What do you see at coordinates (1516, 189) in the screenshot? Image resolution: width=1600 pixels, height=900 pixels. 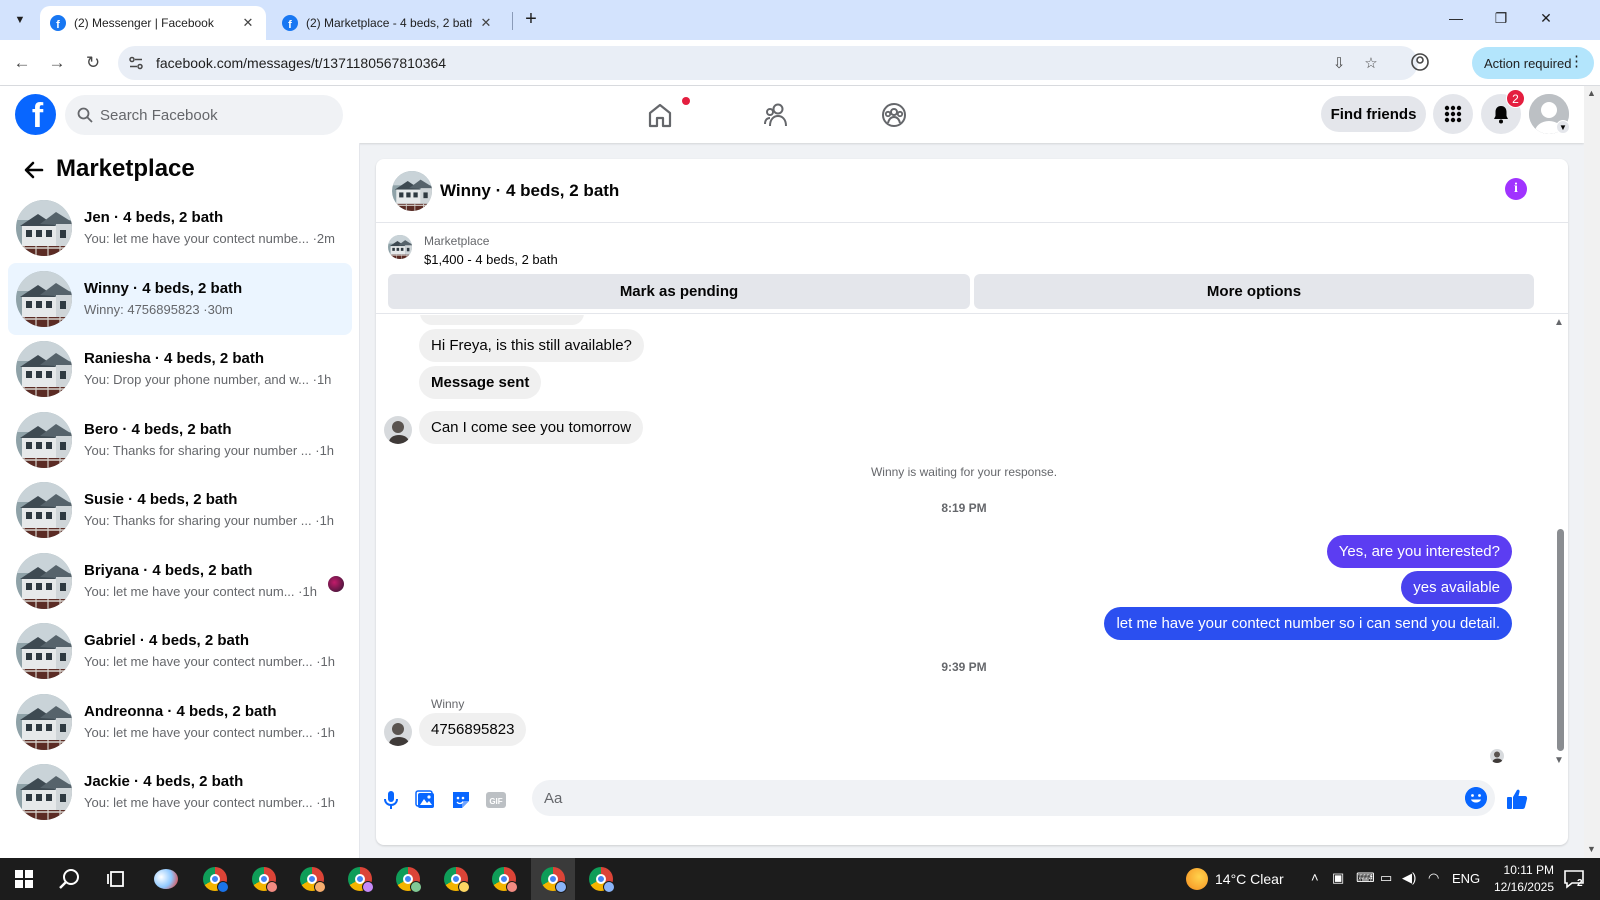 I see `info-icon: i` at bounding box center [1516, 189].